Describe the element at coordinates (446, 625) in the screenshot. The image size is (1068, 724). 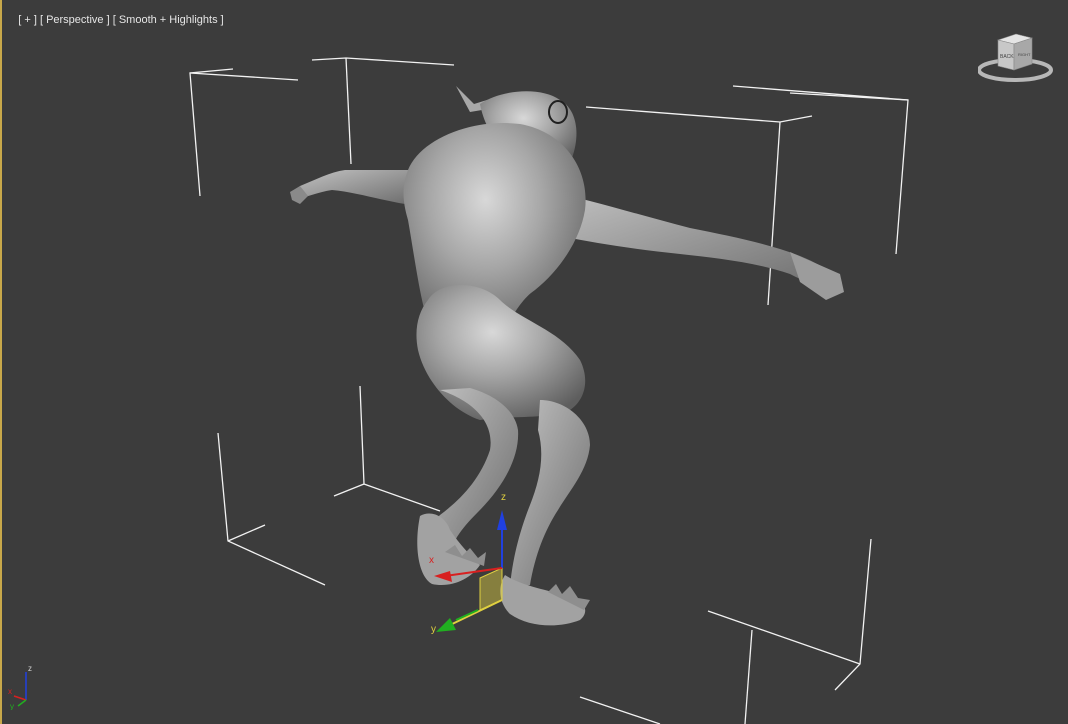
I see `gizmo-y-arrow` at that location.